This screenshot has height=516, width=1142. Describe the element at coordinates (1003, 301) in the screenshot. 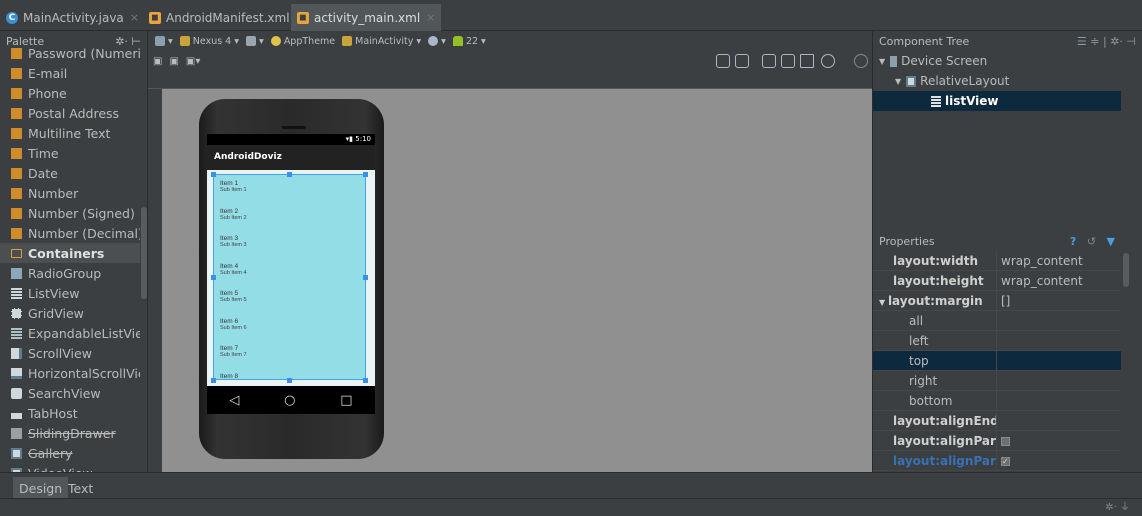

I see `property-value: []` at that location.